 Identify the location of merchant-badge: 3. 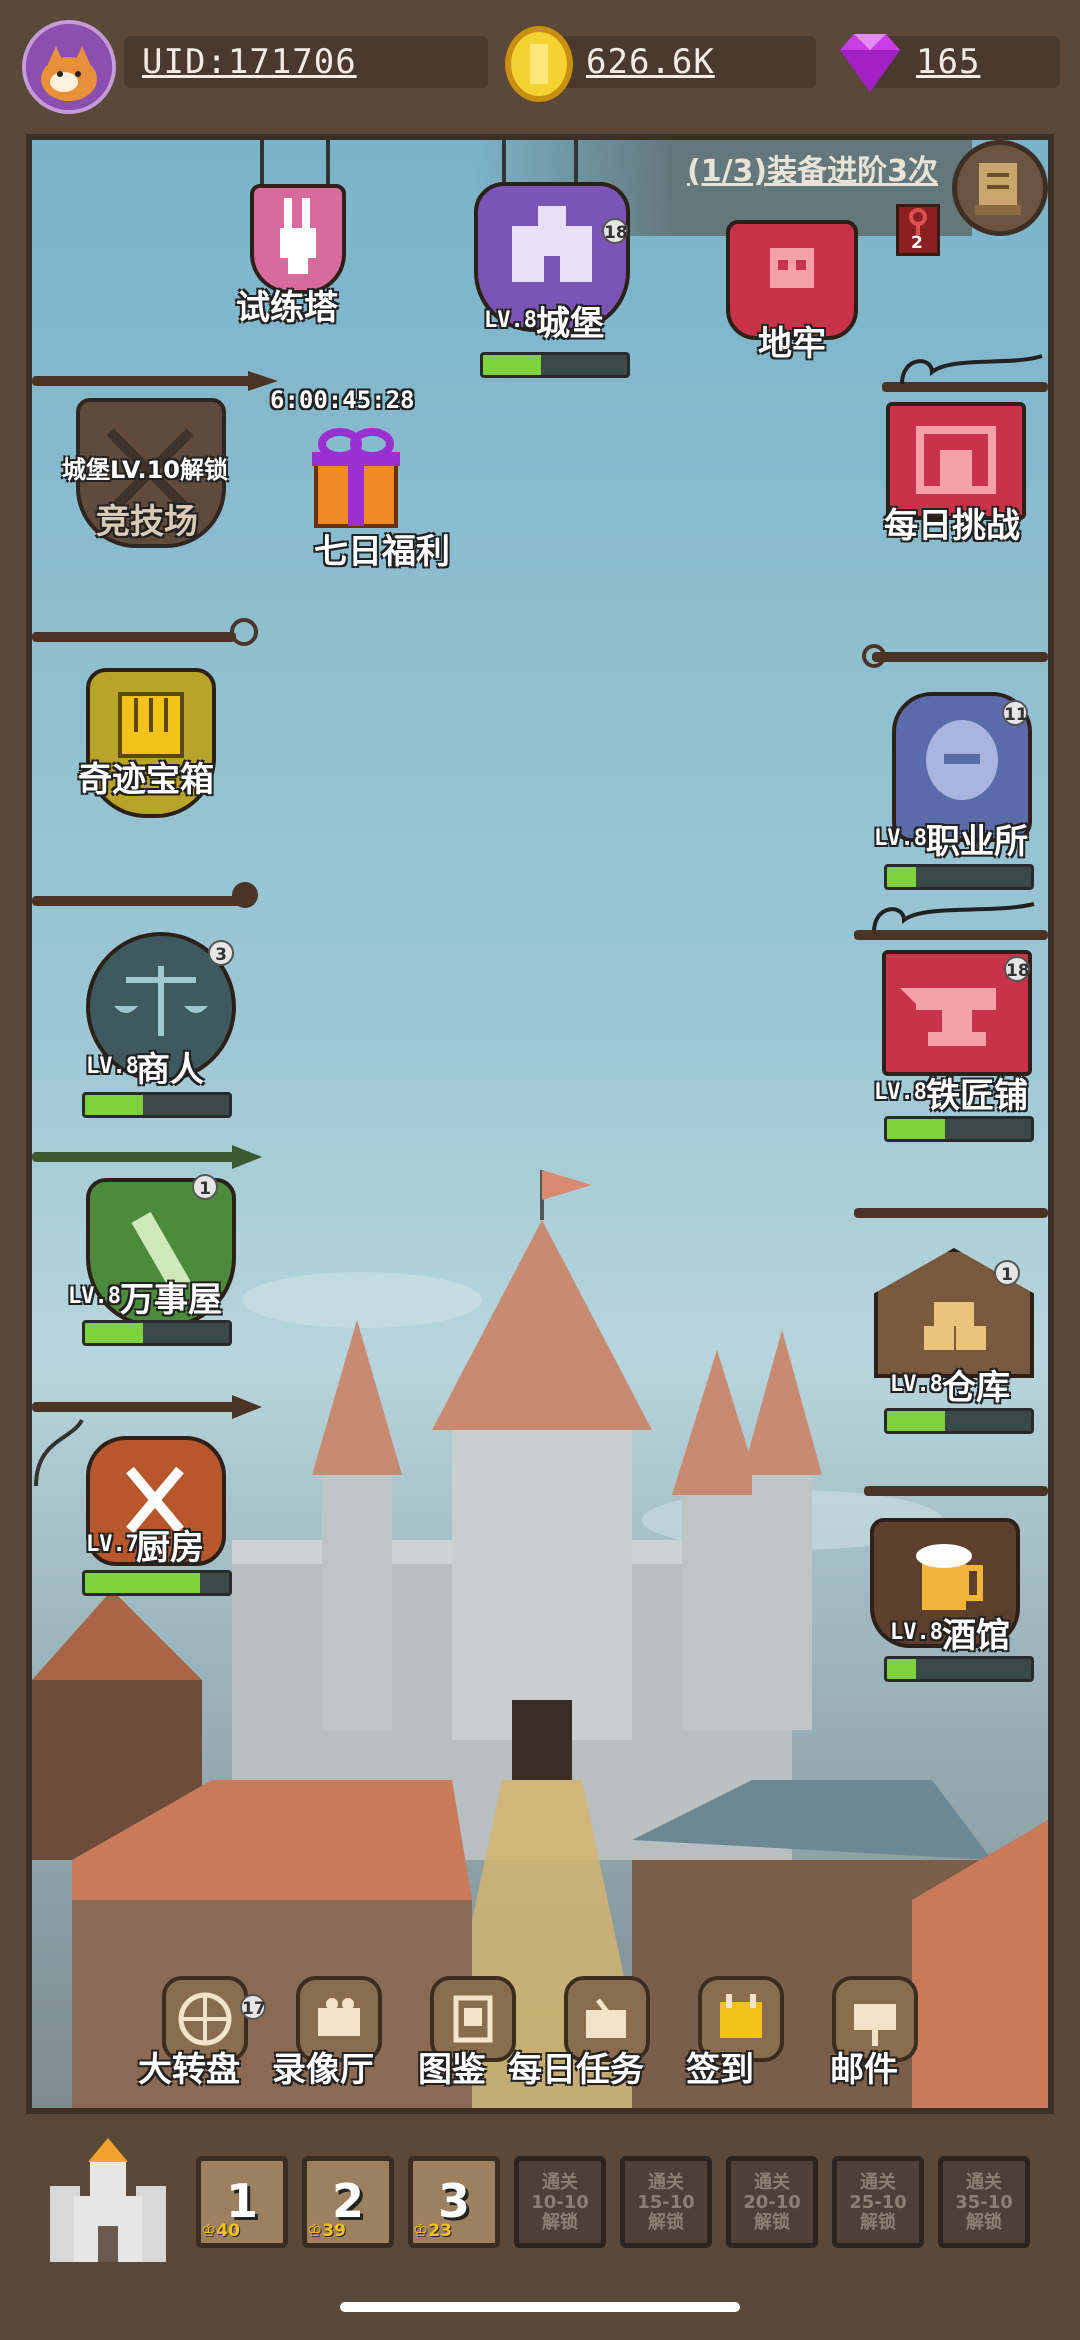
(221, 953).